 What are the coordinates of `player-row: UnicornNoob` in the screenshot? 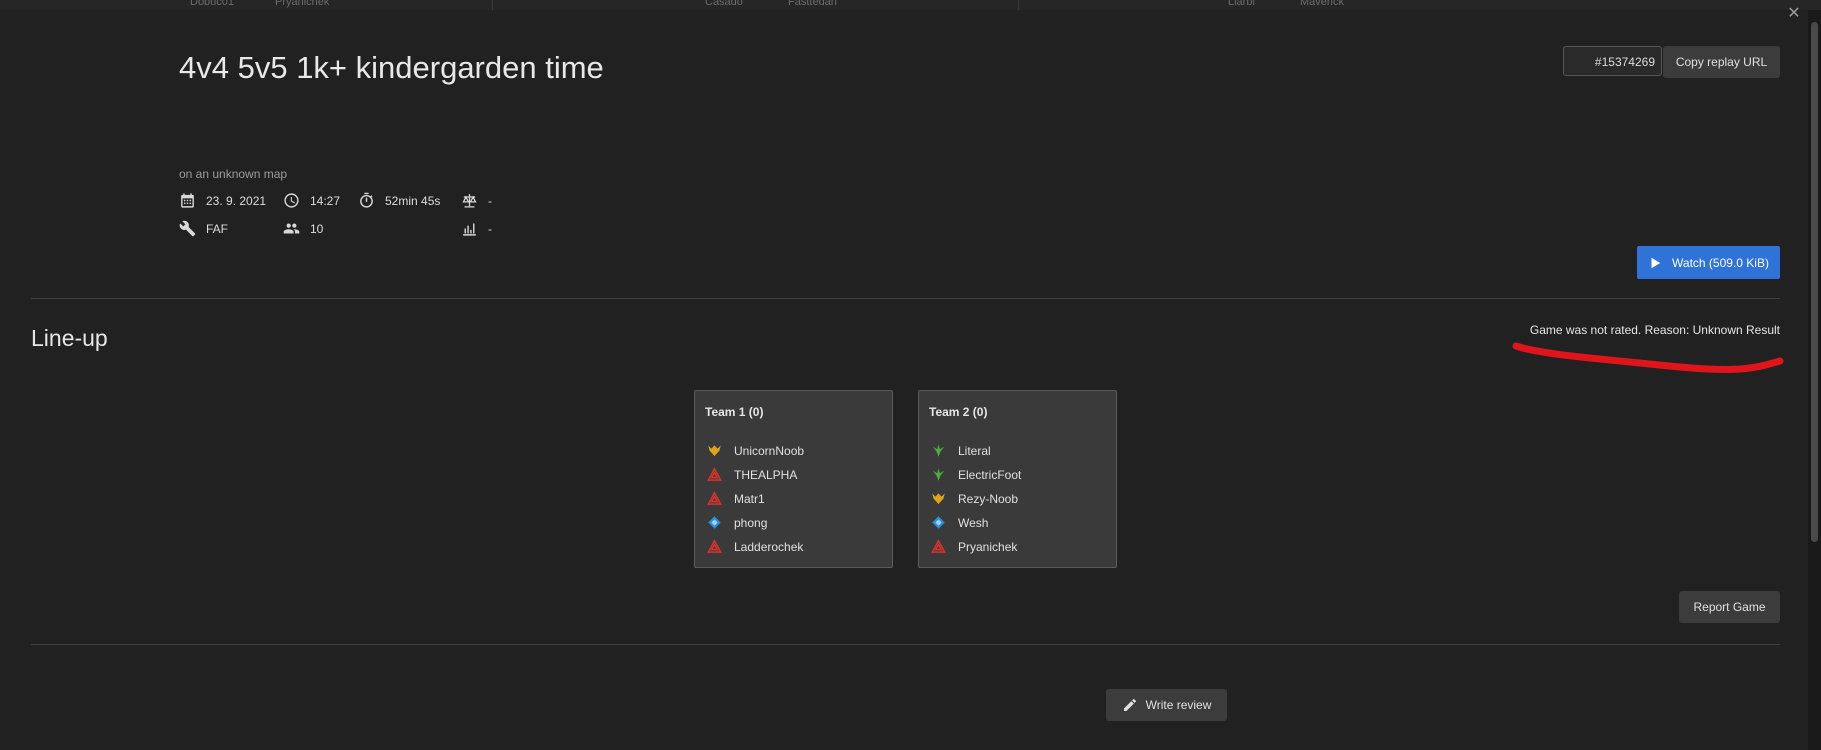 It's located at (755, 450).